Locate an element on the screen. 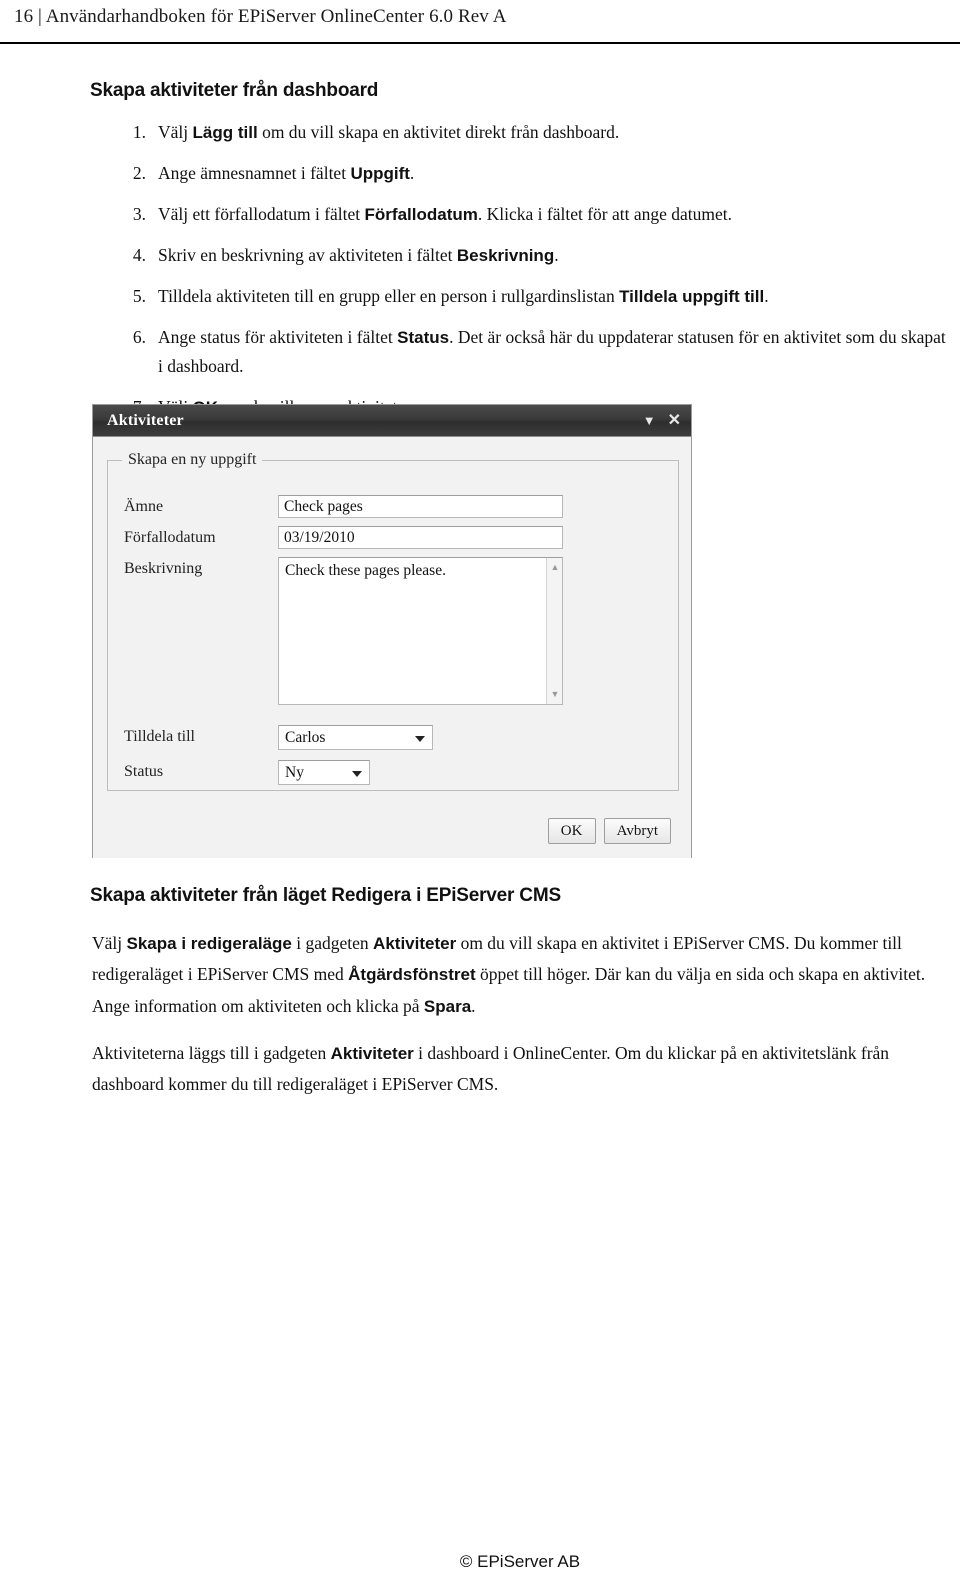  subject-input: Check pages is located at coordinates (420, 506).